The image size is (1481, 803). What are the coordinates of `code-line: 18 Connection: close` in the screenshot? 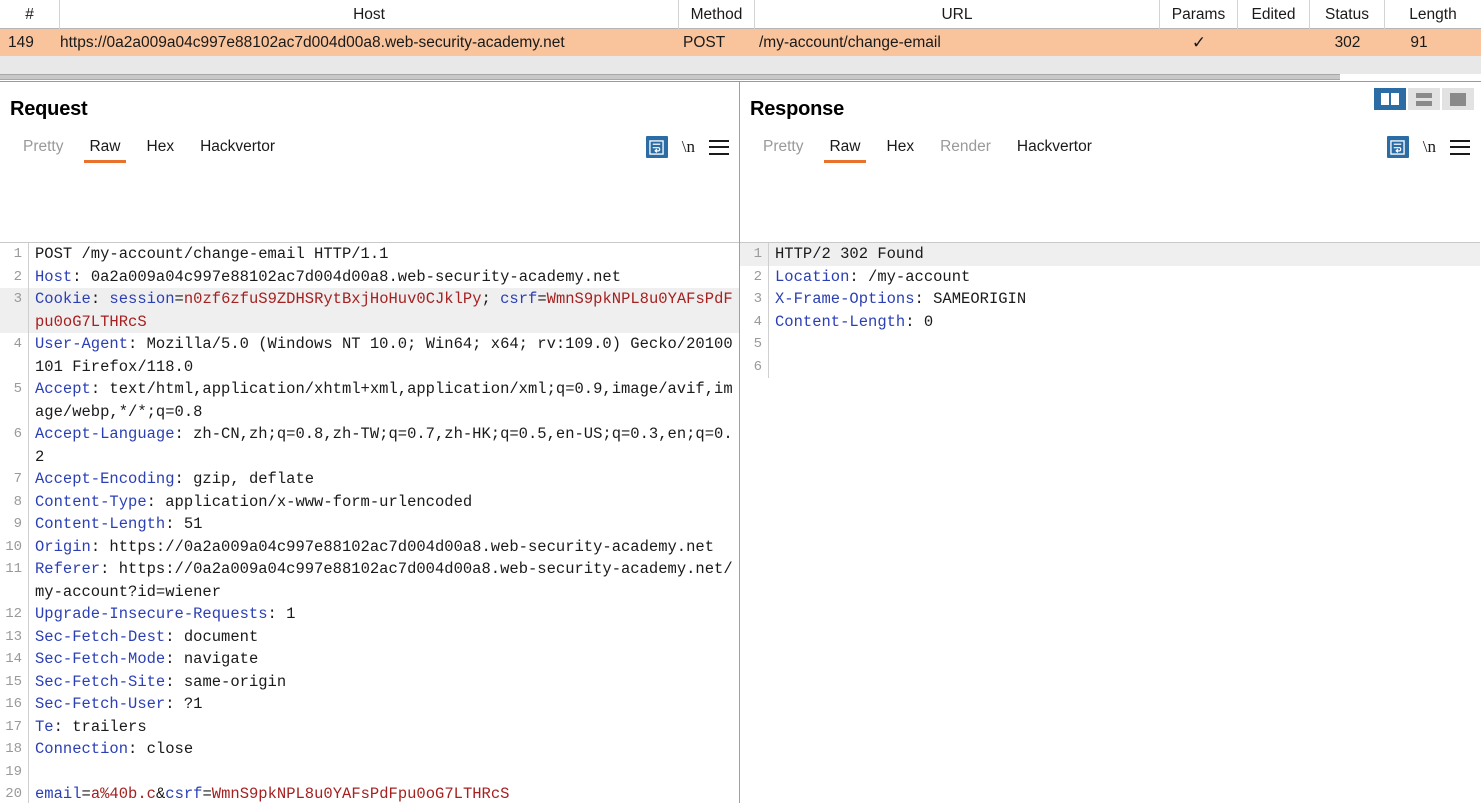 It's located at (369, 749).